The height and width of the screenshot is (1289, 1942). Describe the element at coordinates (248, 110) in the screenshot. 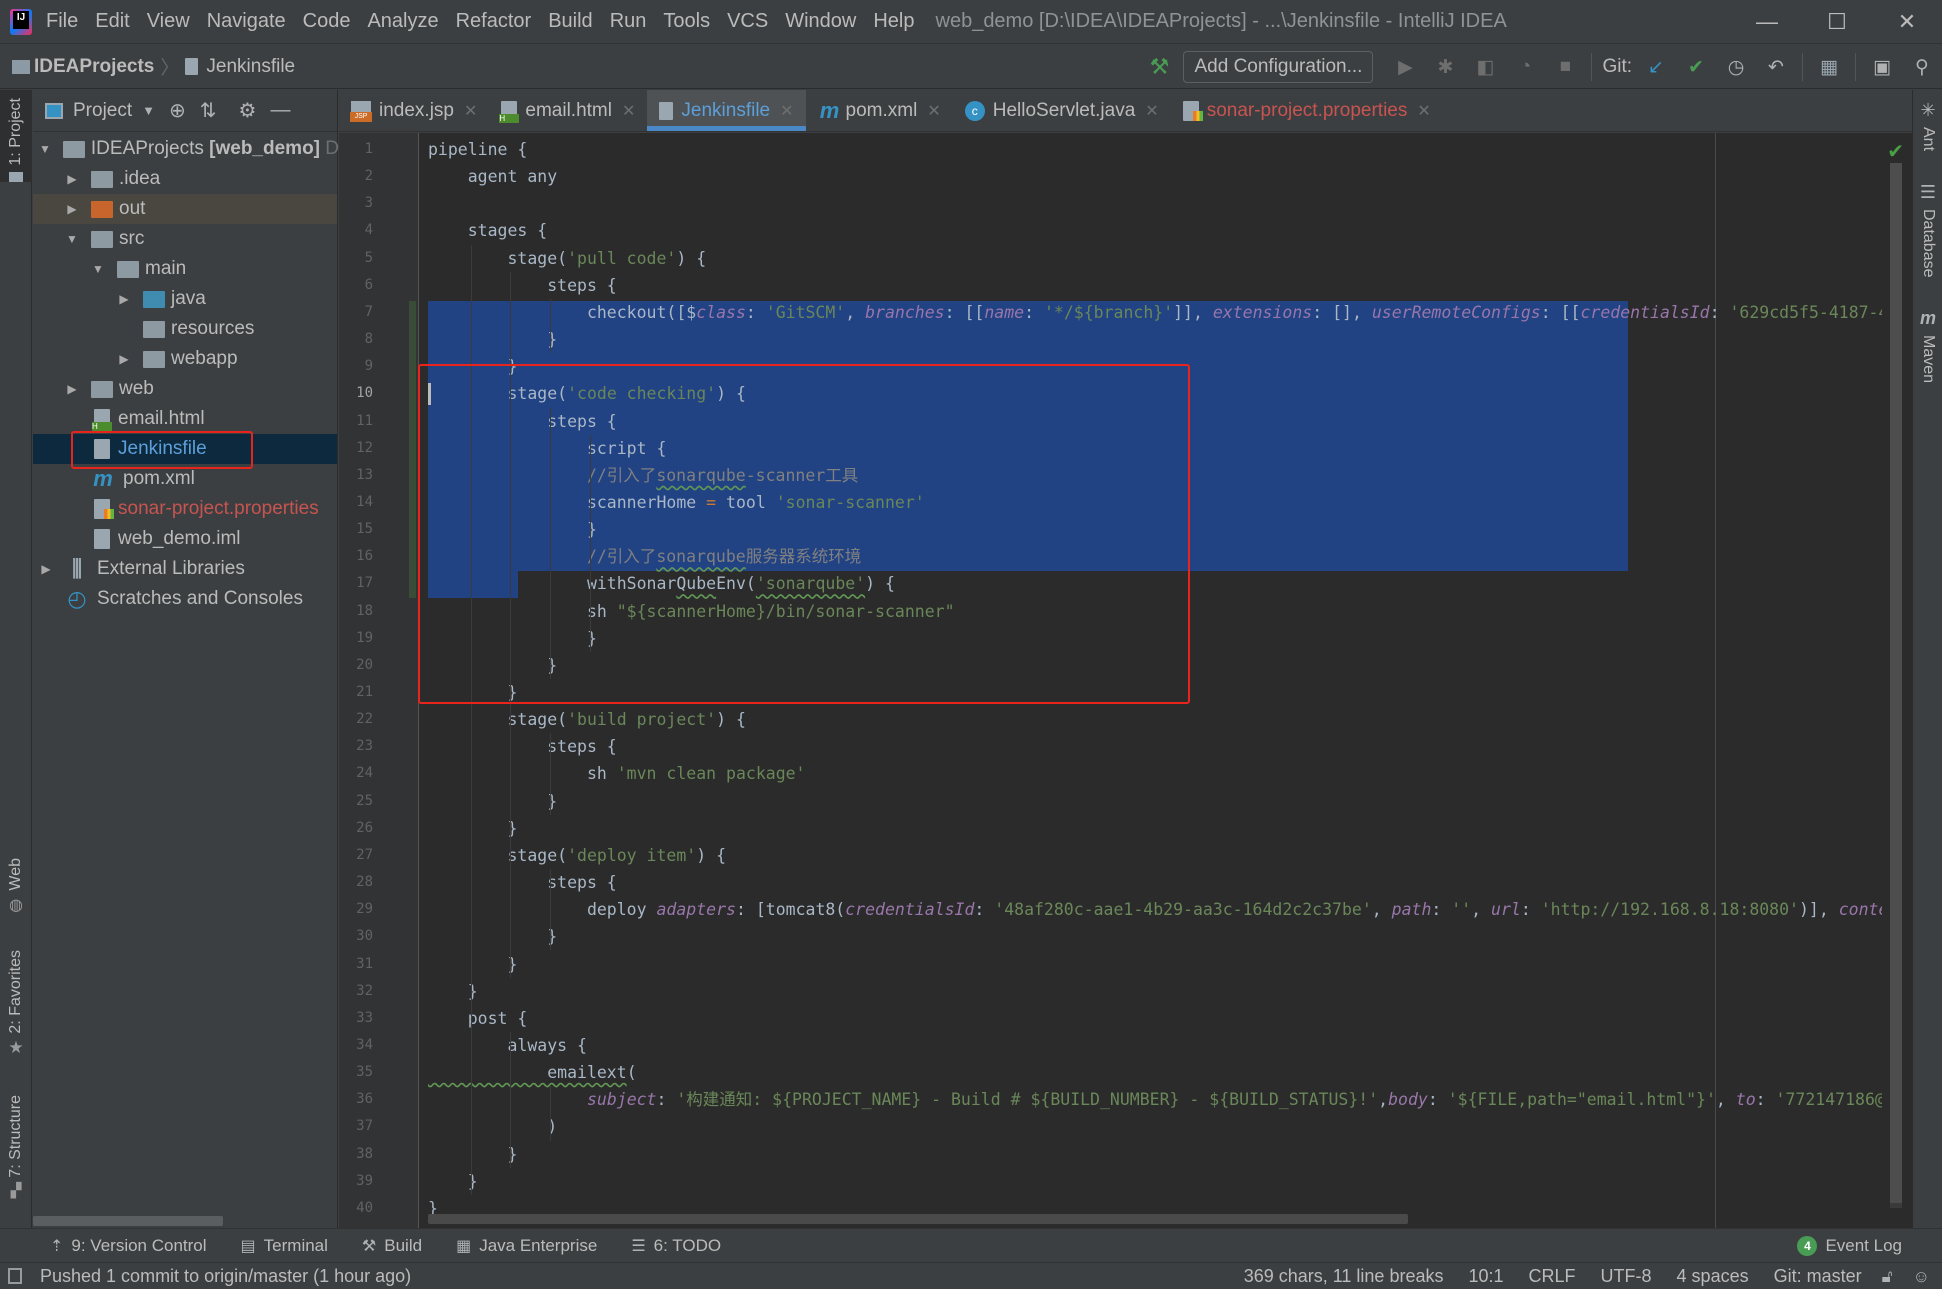

I see `gear-icon: ⚙` at that location.